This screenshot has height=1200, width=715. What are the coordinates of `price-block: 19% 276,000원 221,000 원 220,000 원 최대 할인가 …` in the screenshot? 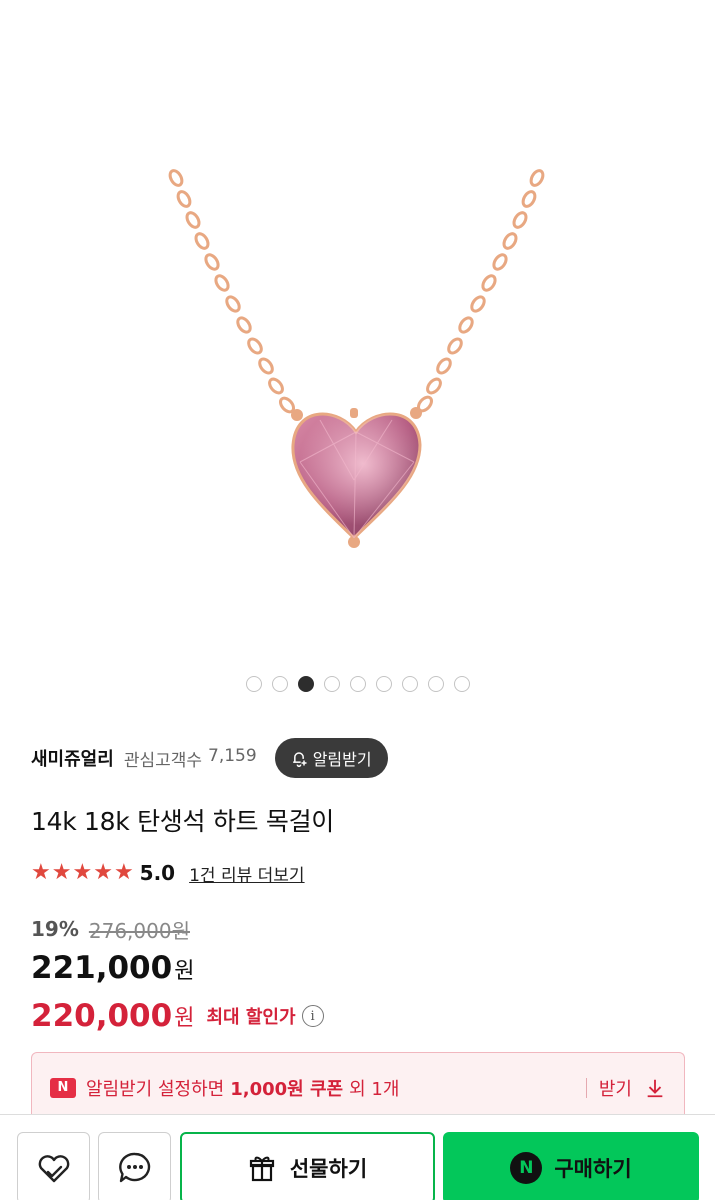 It's located at (177, 976).